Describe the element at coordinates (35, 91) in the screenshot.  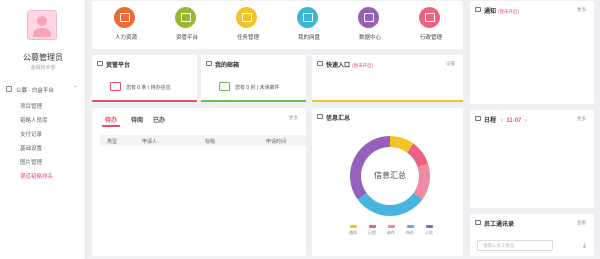
I see `sidebar-group-label: 公募 · 白盒平台` at that location.